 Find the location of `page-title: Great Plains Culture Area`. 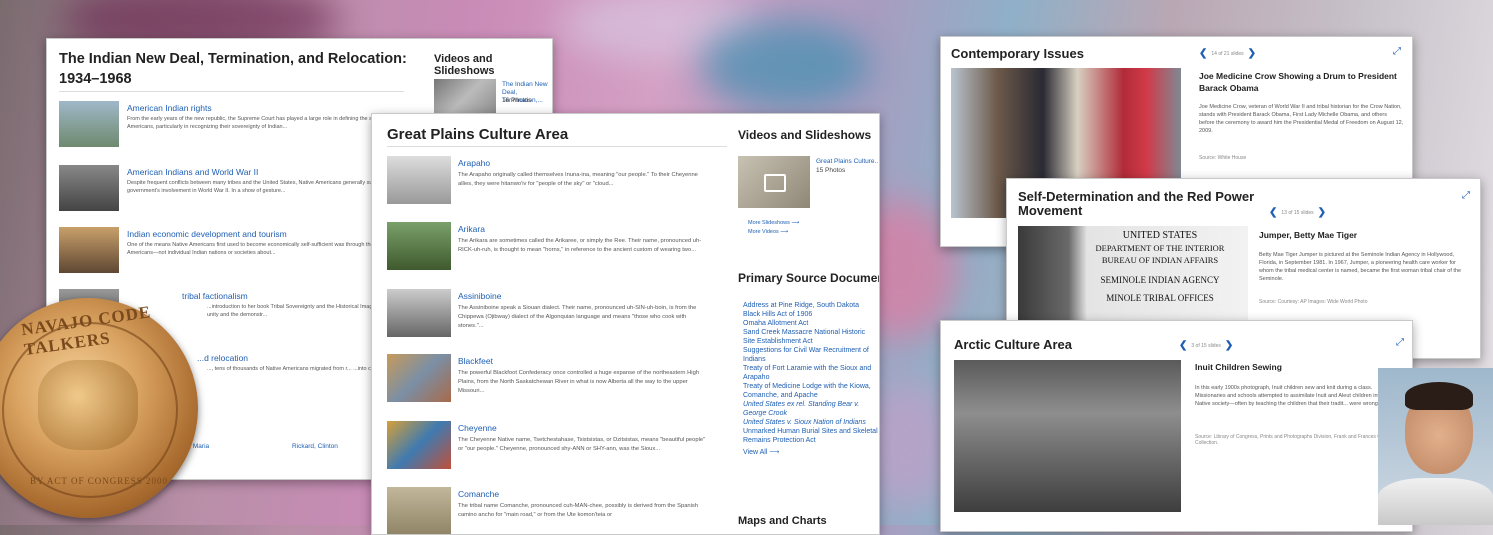

page-title: Great Plains Culture Area is located at coordinates (478, 134).